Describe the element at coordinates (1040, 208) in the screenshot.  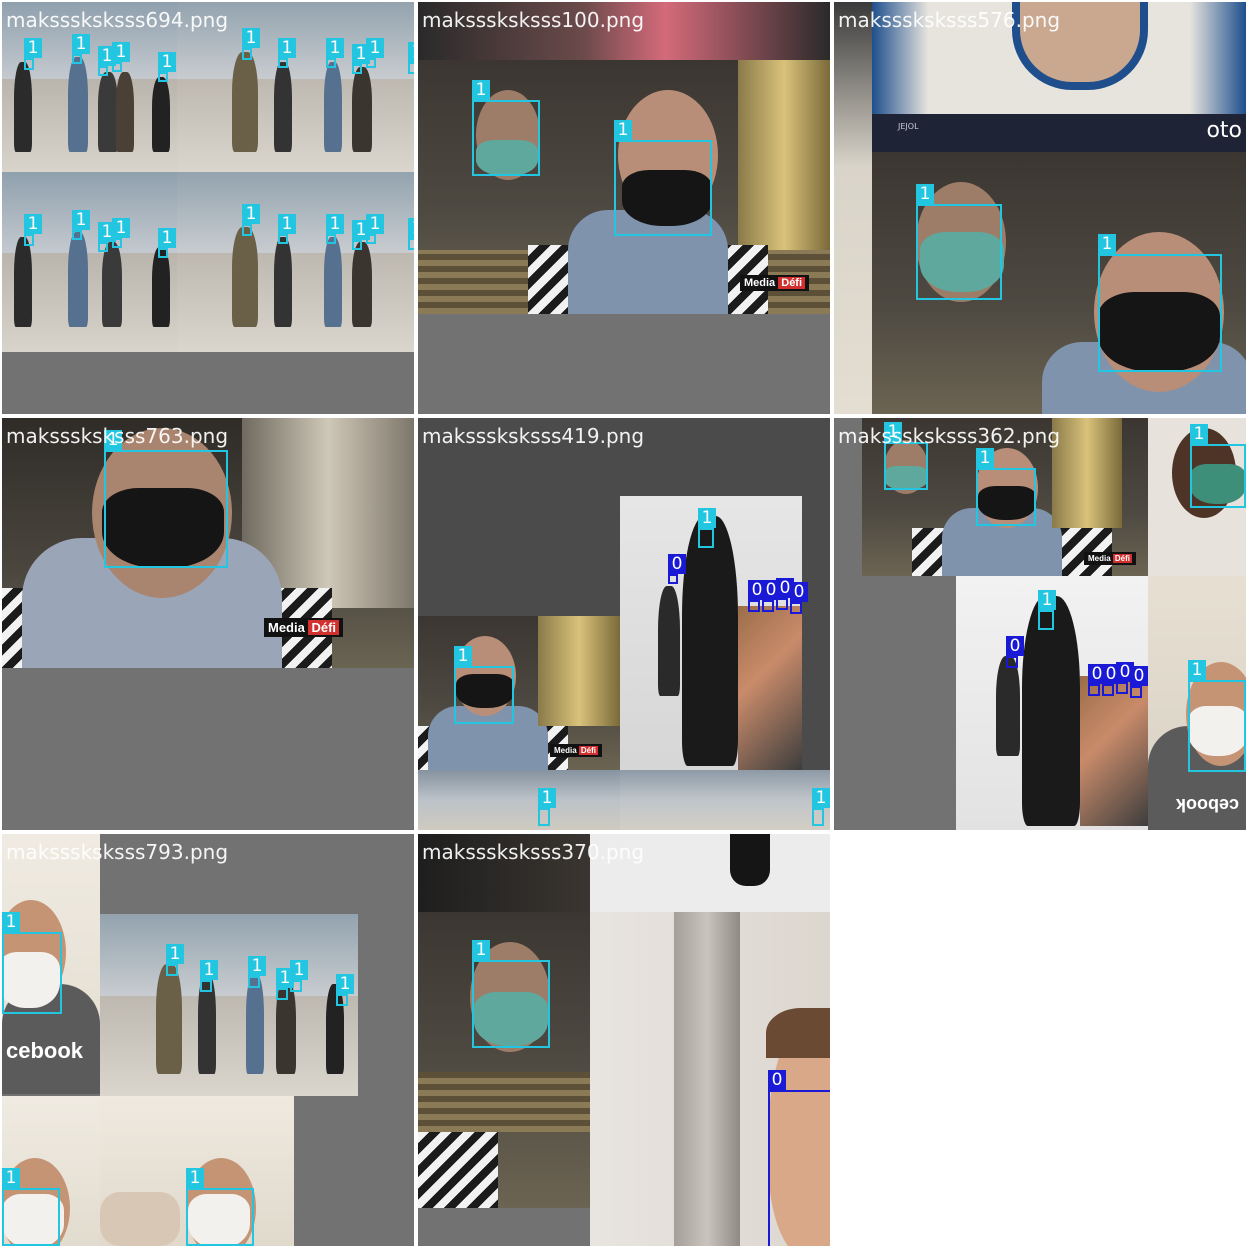
I see `mosaic-tile-576: JEJOL oto 1 1 maksssksksss576.png` at that location.